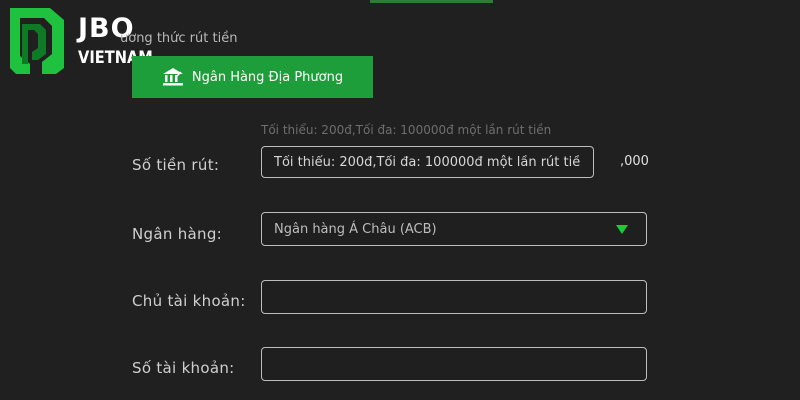 This screenshot has height=400, width=800. What do you see at coordinates (427, 162) in the screenshot?
I see `amount-input` at bounding box center [427, 162].